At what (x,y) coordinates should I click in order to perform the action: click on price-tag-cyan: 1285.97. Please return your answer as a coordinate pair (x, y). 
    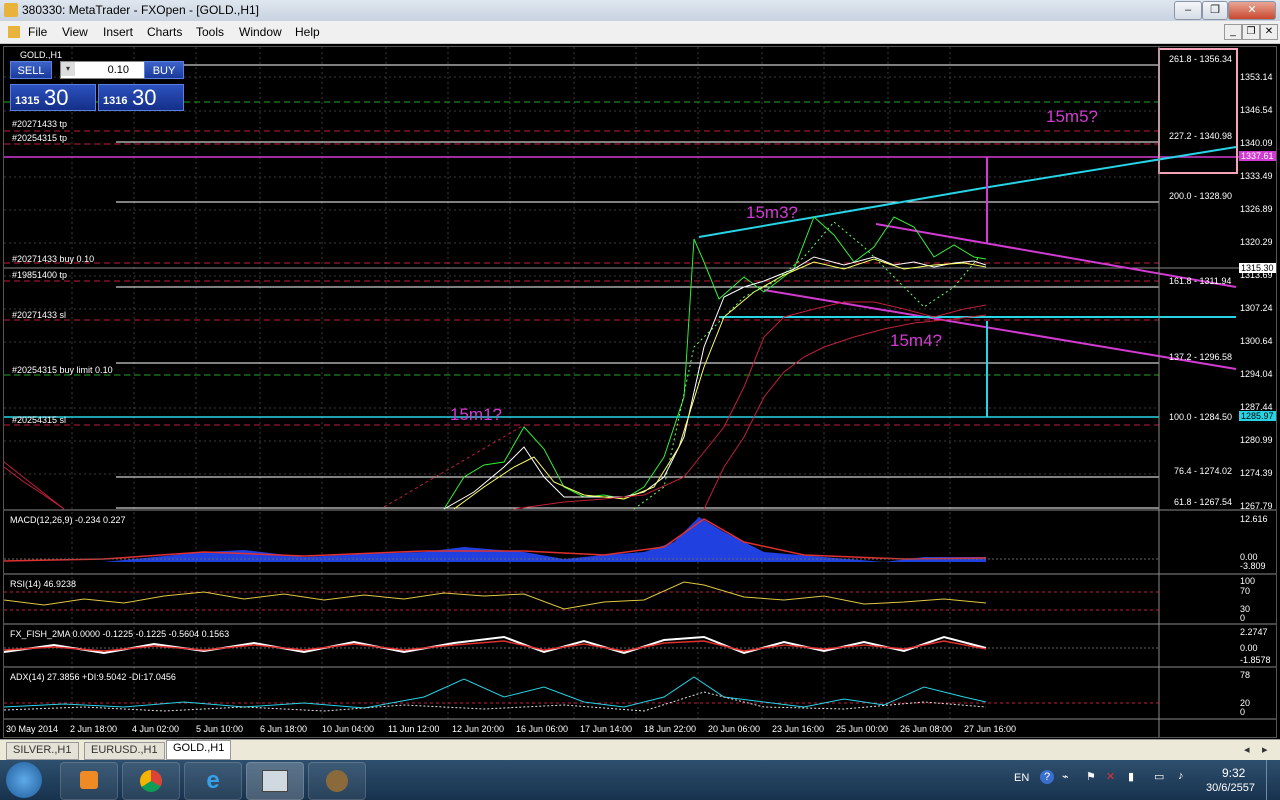
    Looking at the image, I should click on (1257, 416).